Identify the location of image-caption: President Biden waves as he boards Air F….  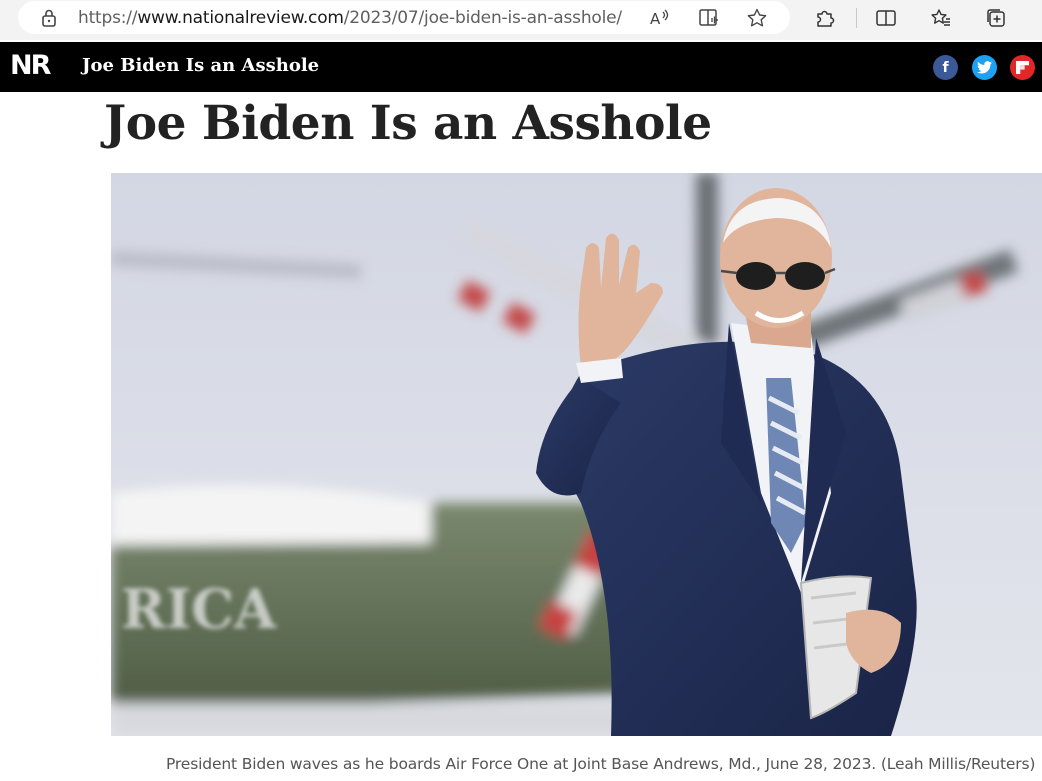
(601, 764).